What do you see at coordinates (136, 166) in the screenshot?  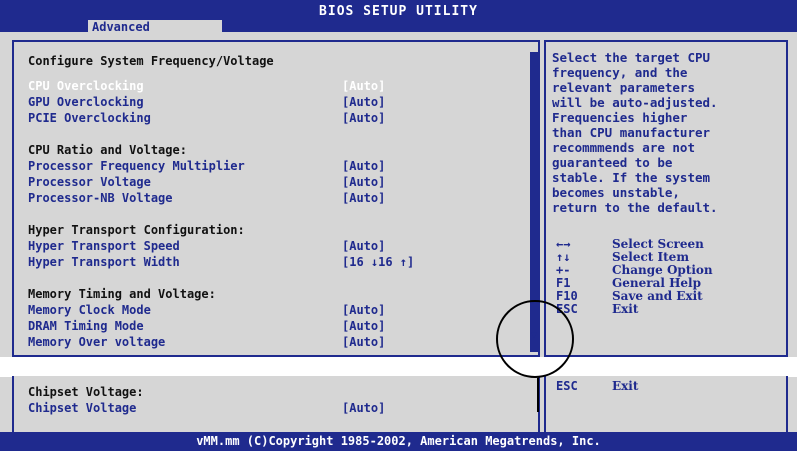 I see `setting-label: Processor Frequency Multiplier` at bounding box center [136, 166].